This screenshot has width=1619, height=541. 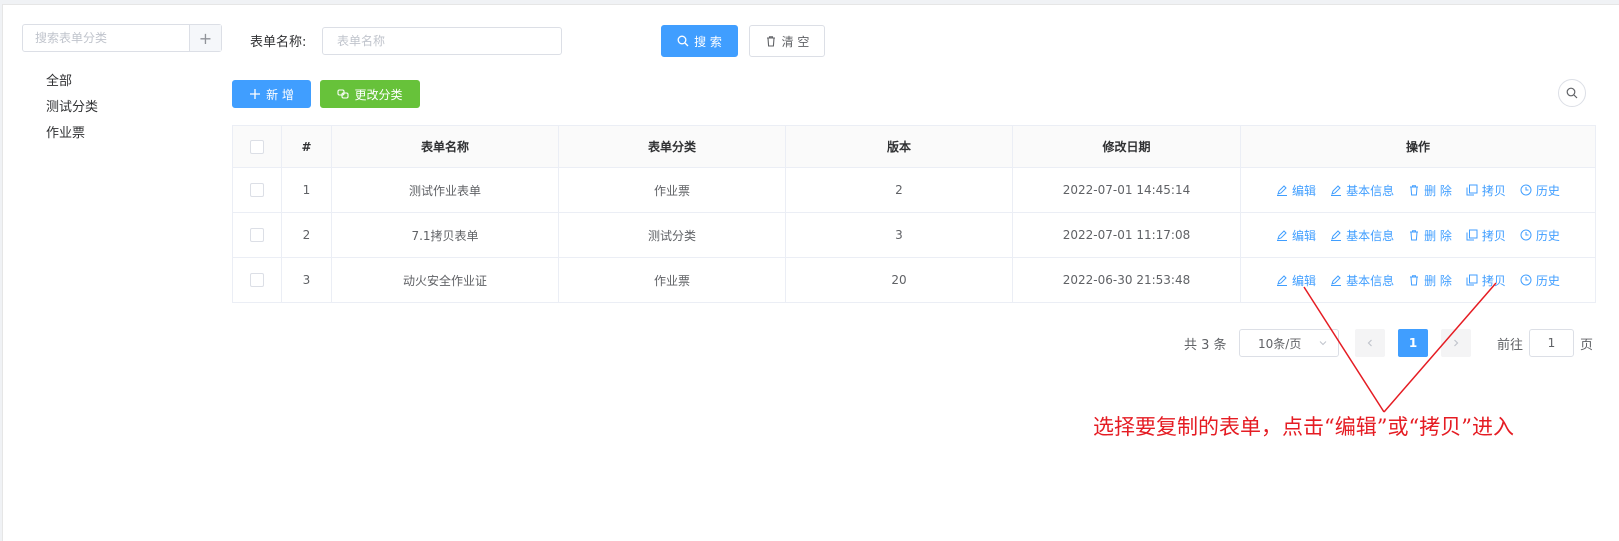 I want to click on pagination-total: 共 3 条, so click(x=1205, y=345).